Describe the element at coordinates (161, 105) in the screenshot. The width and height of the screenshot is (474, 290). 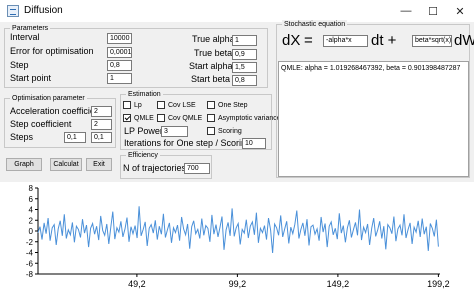
I see `cov-lse-checkbox-box` at that location.